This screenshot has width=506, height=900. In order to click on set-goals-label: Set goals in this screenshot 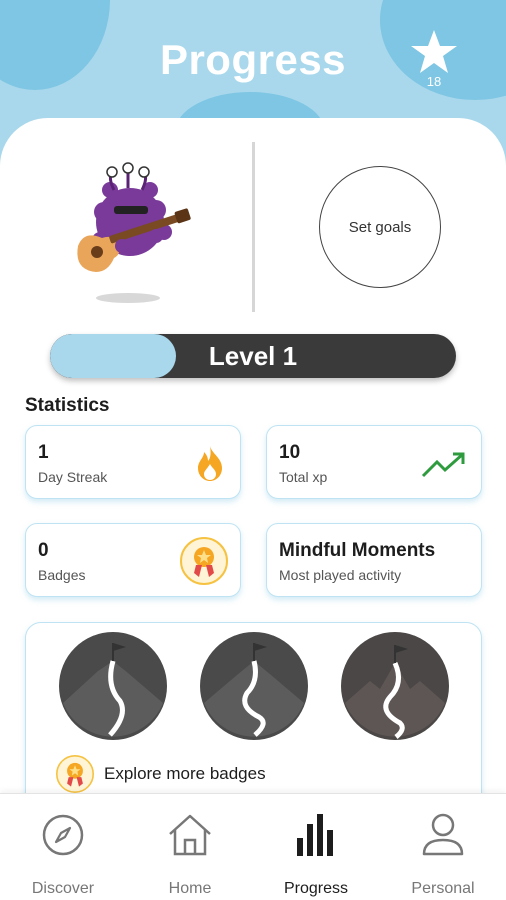, I will do `click(380, 227)`.